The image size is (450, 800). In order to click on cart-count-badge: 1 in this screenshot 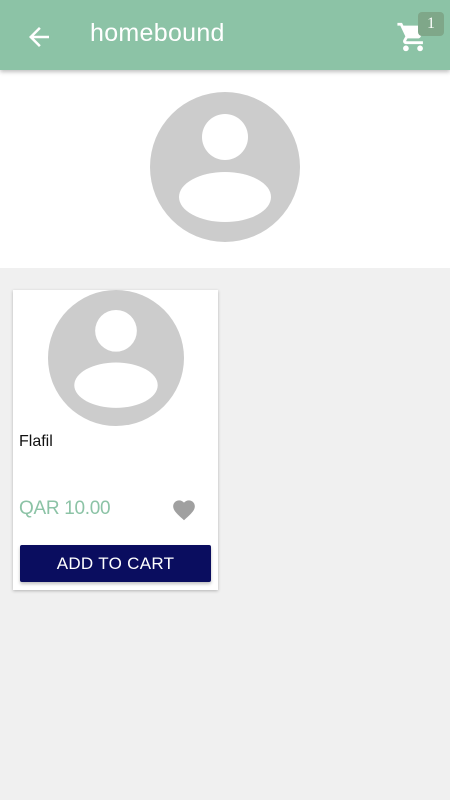, I will do `click(431, 24)`.